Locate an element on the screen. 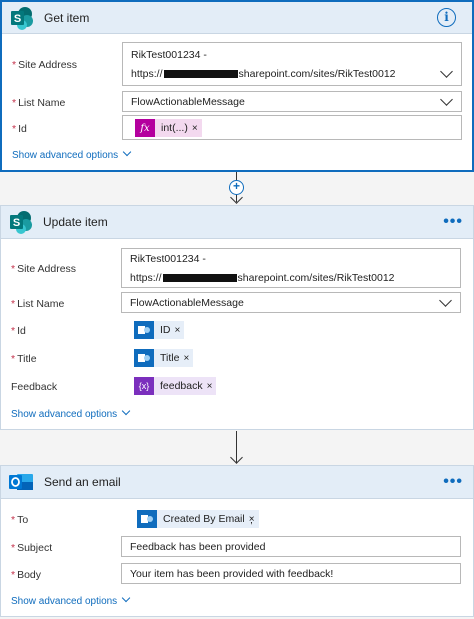 The image size is (474, 619). id-token: ID × is located at coordinates (159, 330).